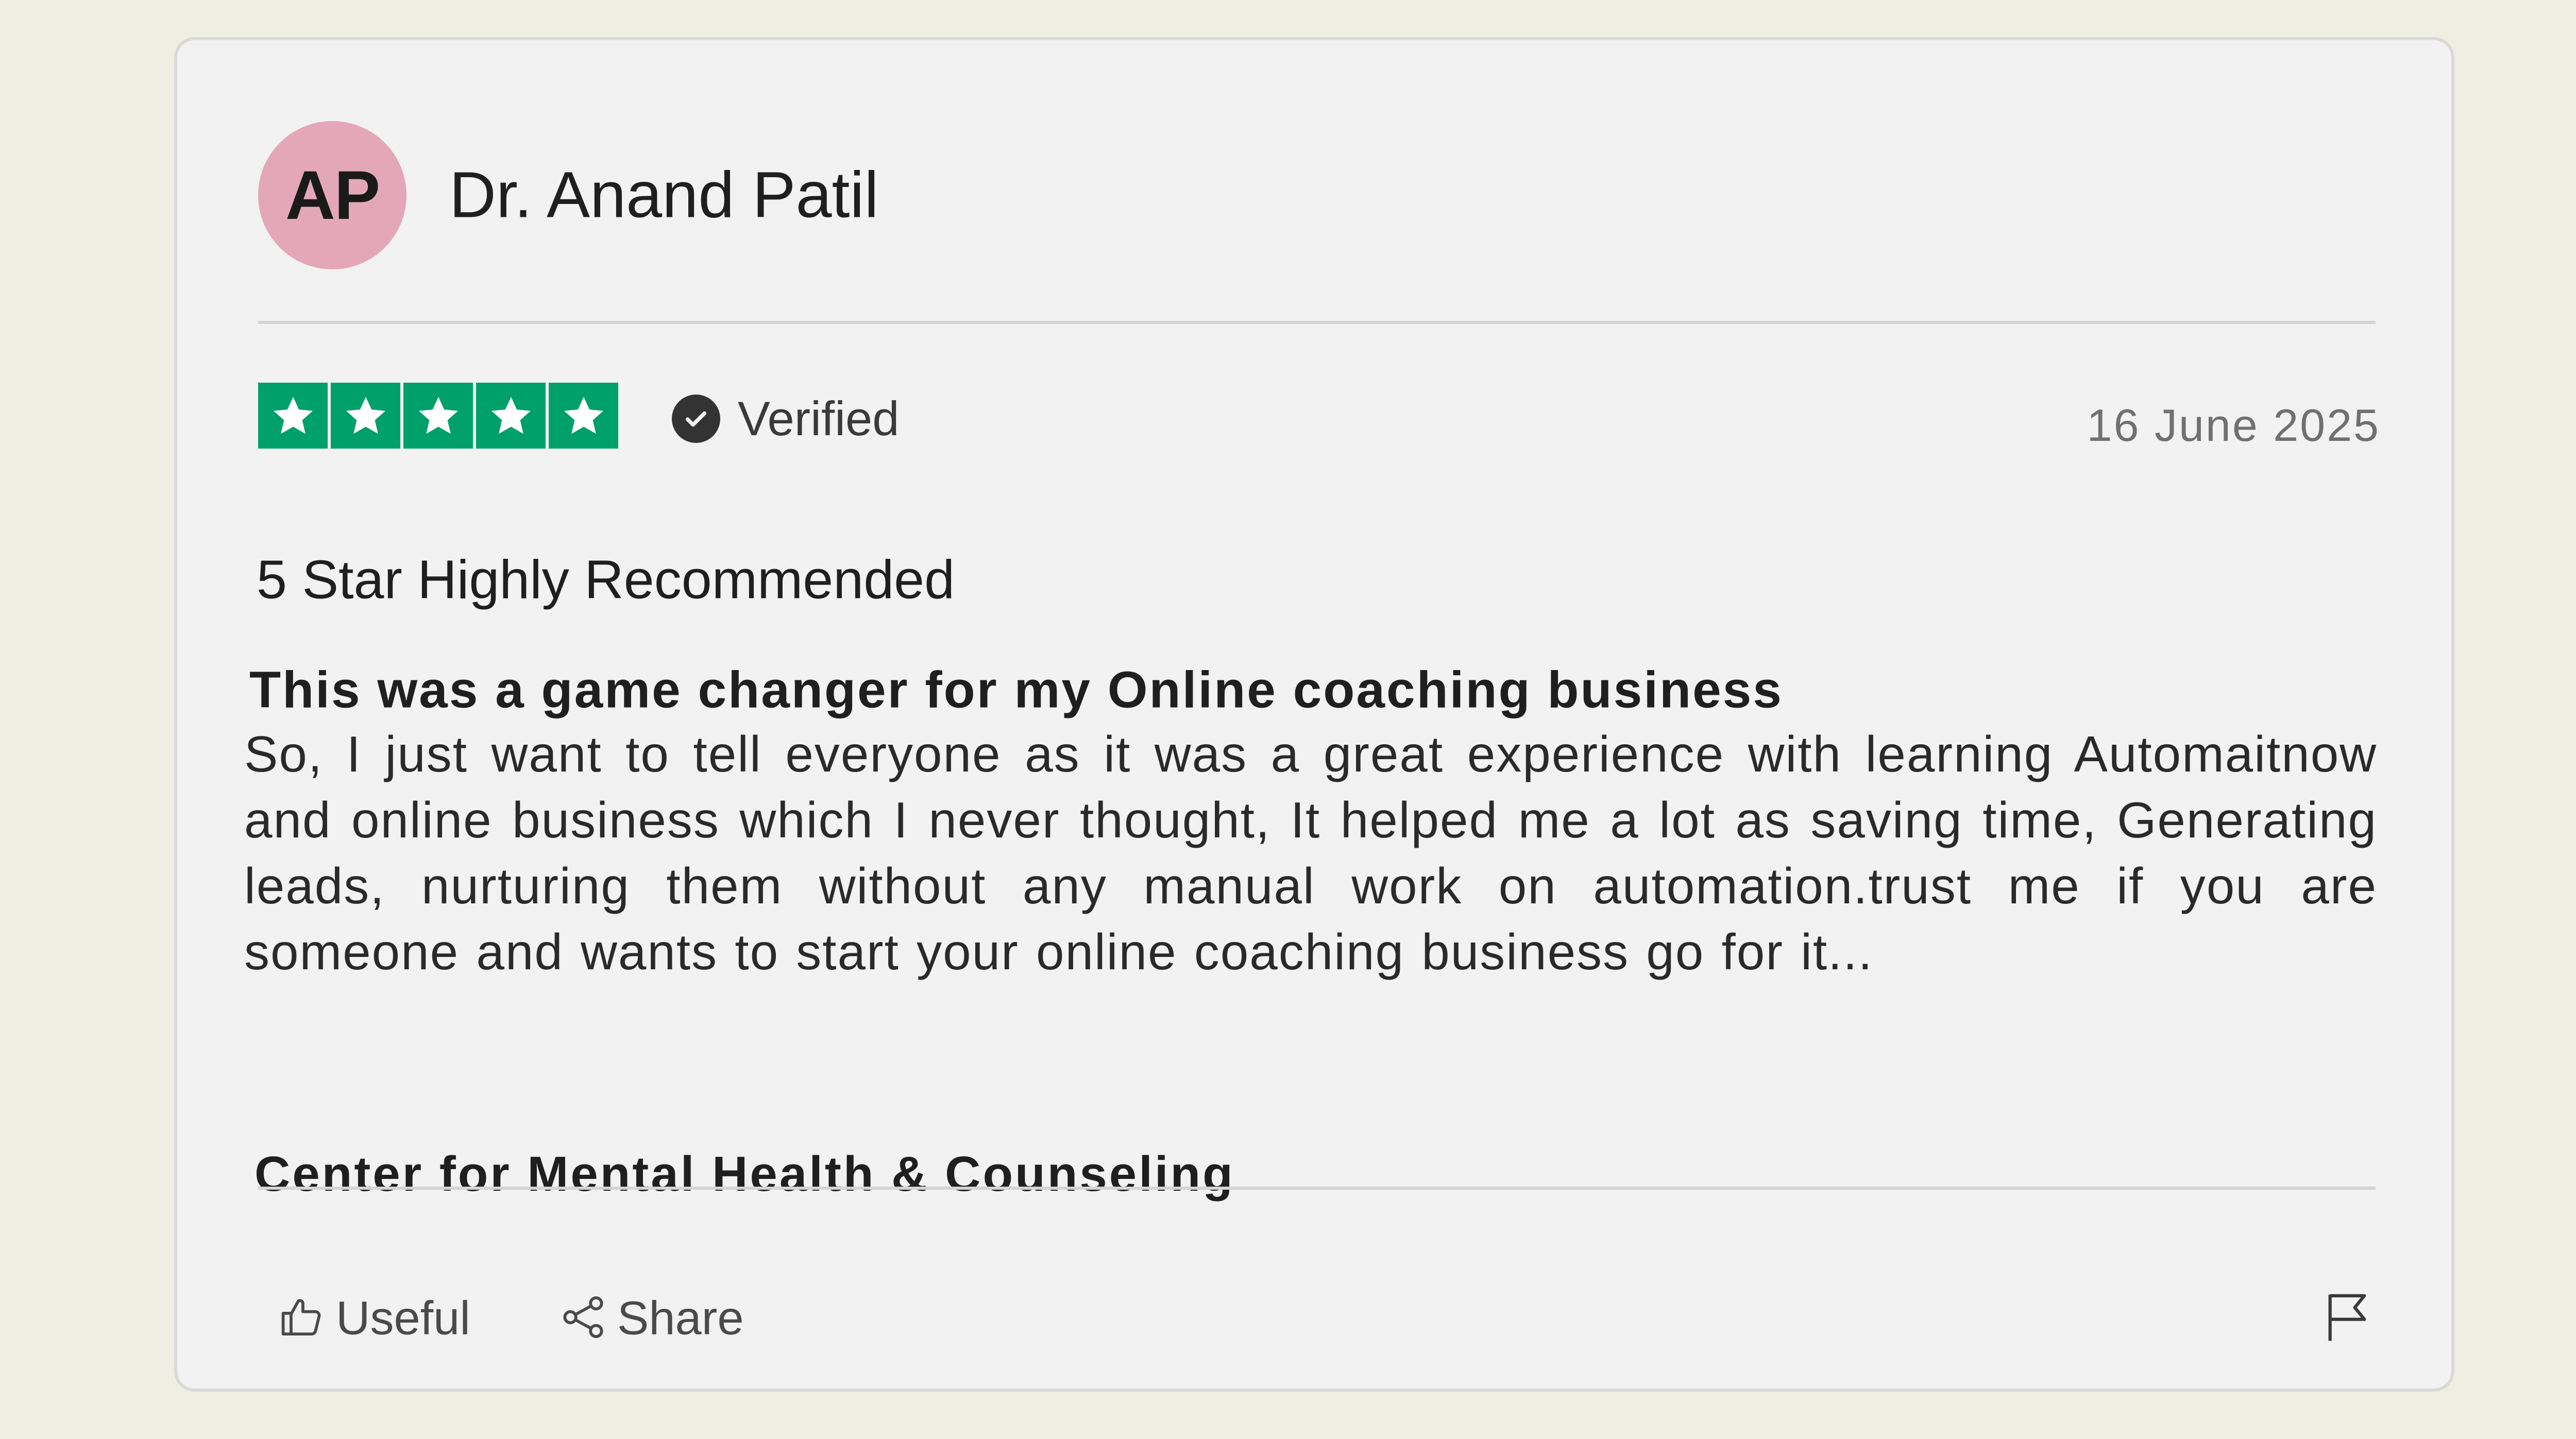 The width and height of the screenshot is (2576, 1439). I want to click on share-button: Share, so click(652, 1319).